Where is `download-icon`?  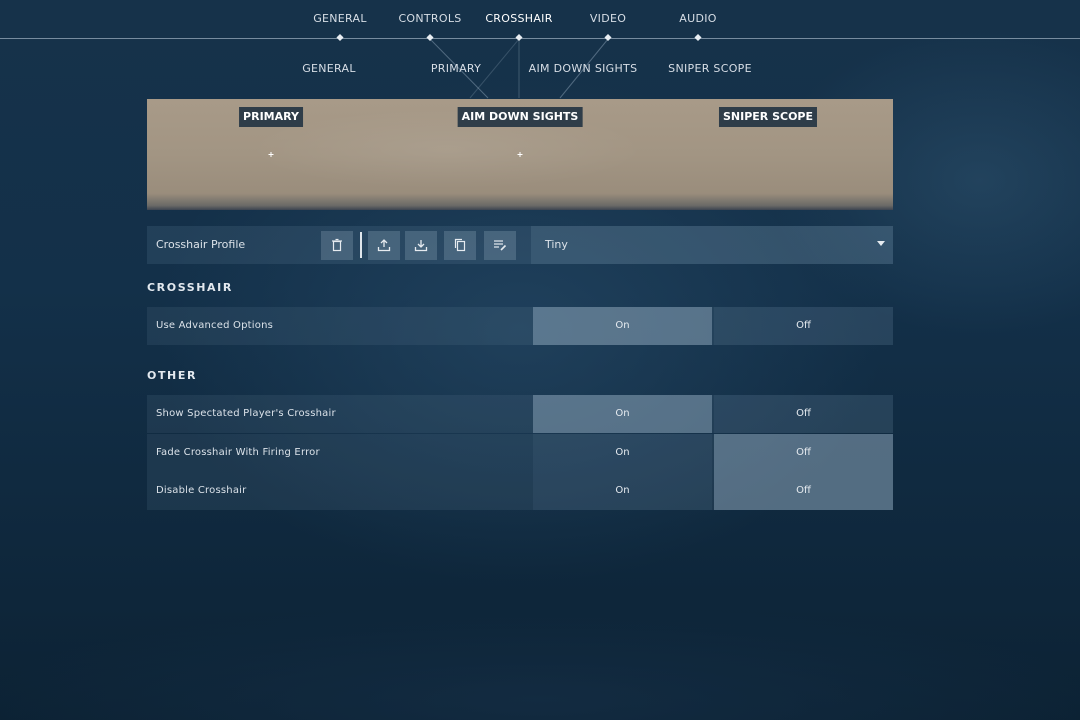
download-icon is located at coordinates (421, 246).